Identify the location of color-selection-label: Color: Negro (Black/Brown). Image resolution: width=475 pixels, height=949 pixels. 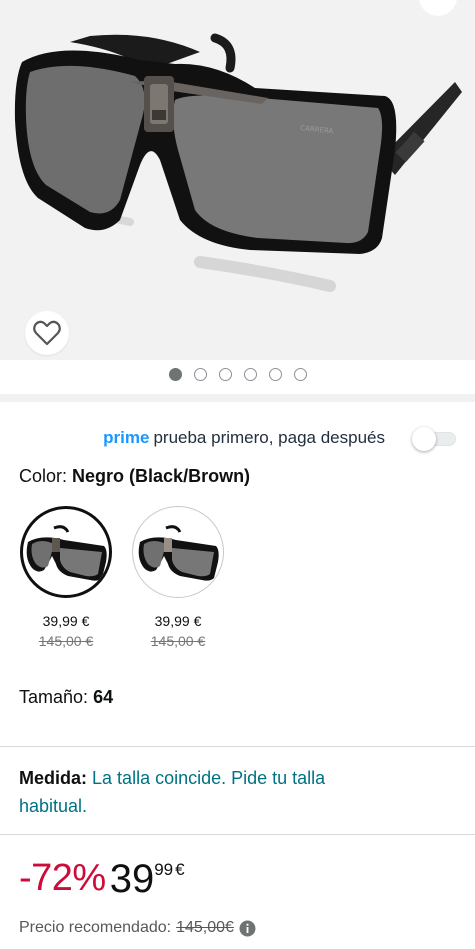
(134, 476).